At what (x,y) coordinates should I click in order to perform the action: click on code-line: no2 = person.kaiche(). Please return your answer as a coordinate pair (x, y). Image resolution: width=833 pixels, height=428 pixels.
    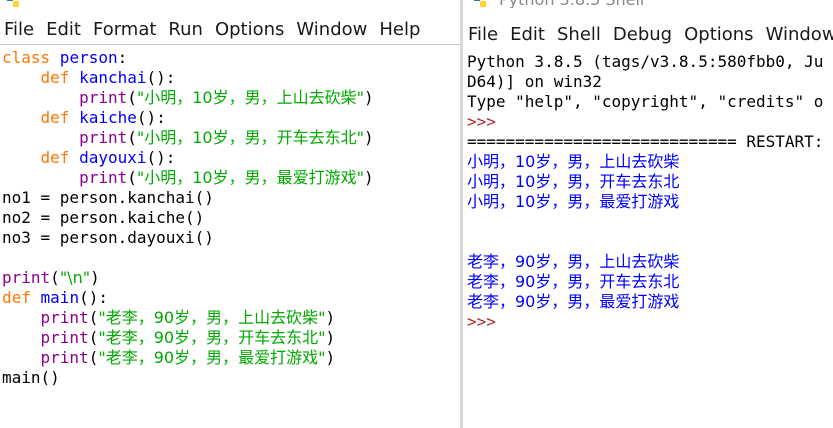
    Looking at the image, I should click on (188, 218).